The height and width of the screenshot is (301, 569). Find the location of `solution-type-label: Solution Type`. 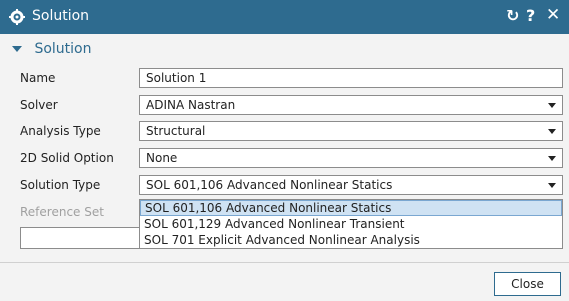

solution-type-label: Solution Type is located at coordinates (60, 185).